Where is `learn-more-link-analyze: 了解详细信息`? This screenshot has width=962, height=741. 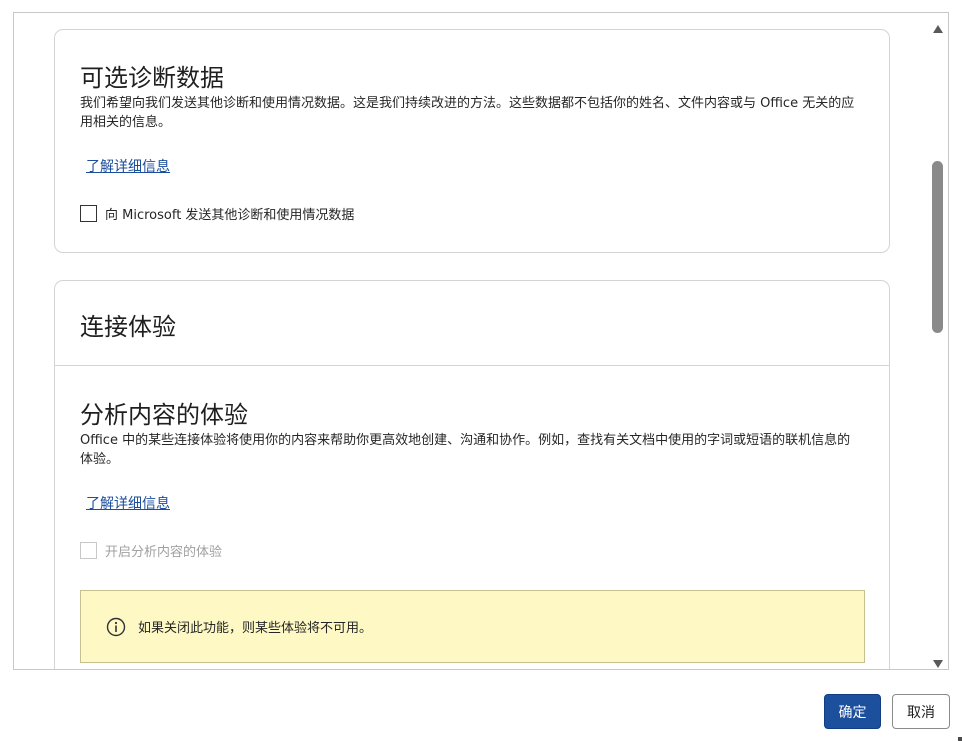 learn-more-link-analyze: 了解详细信息 is located at coordinates (128, 503).